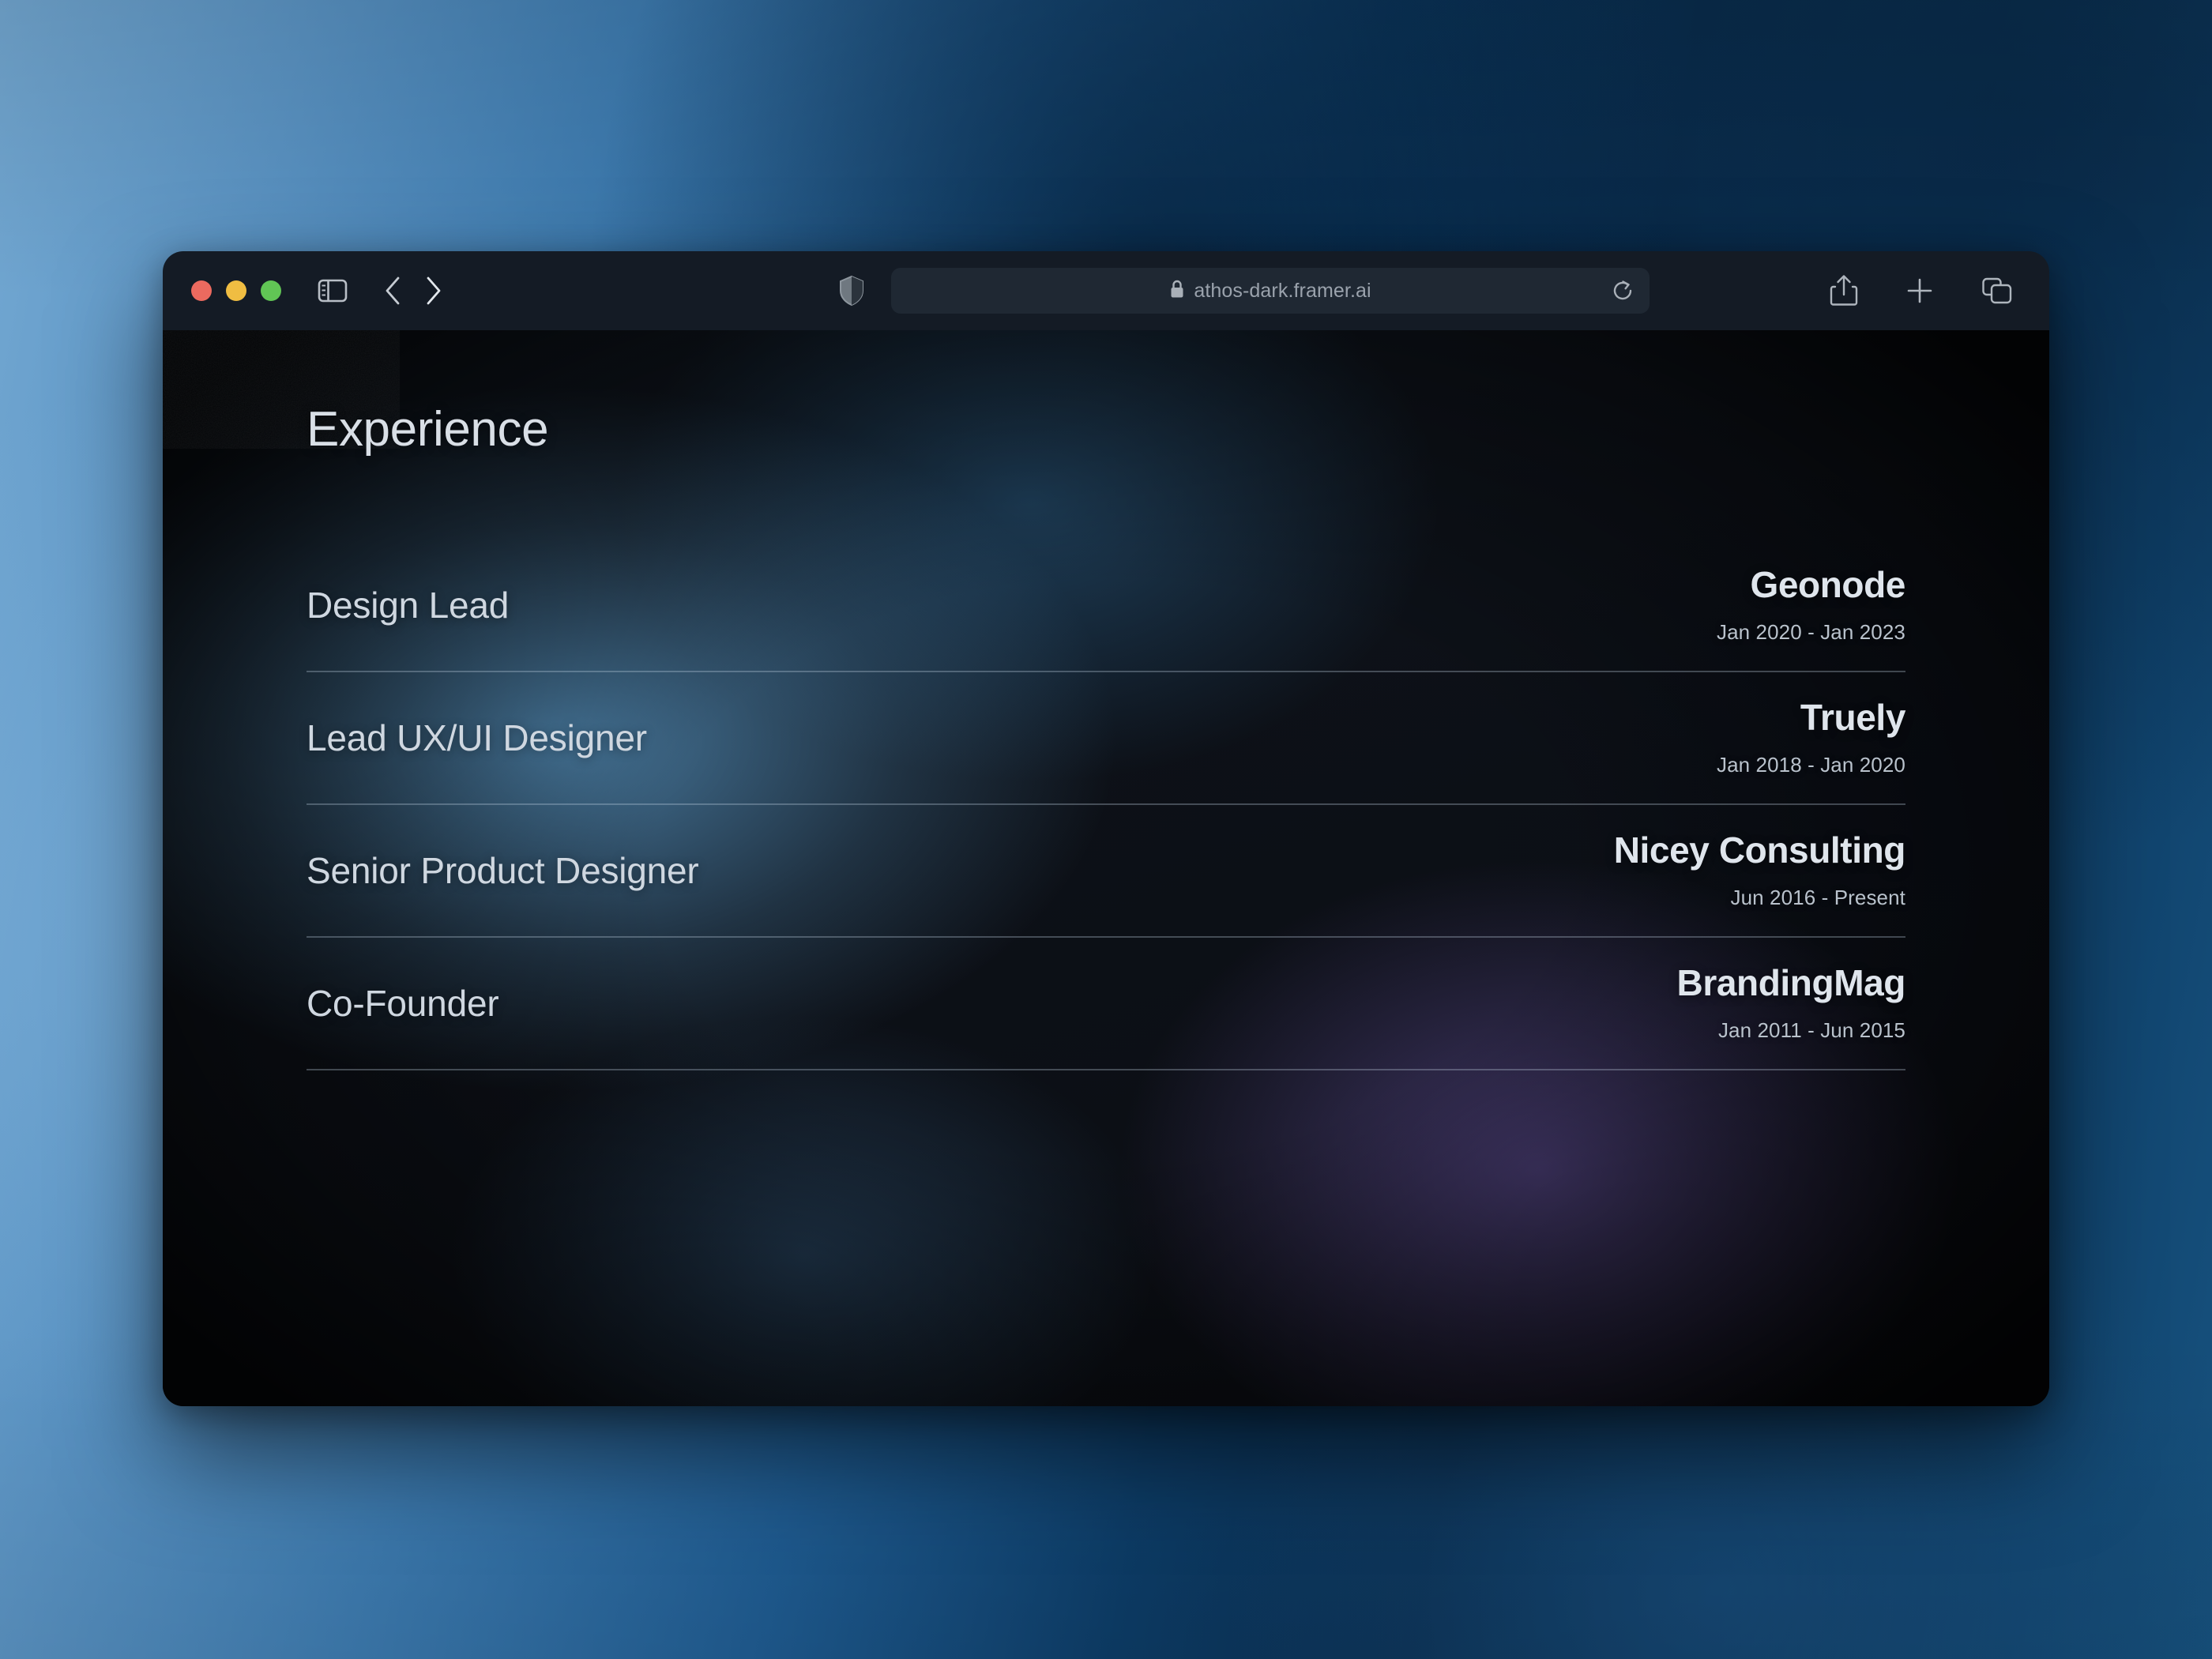  Describe the element at coordinates (1791, 982) in the screenshot. I see `experience-company: BrandingMag` at that location.